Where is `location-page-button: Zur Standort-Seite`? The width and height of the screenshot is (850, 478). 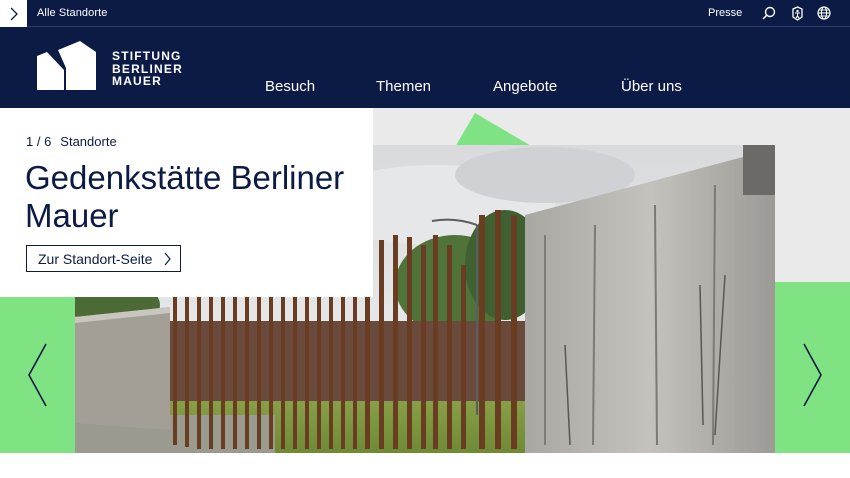 location-page-button: Zur Standort-Seite is located at coordinates (104, 258).